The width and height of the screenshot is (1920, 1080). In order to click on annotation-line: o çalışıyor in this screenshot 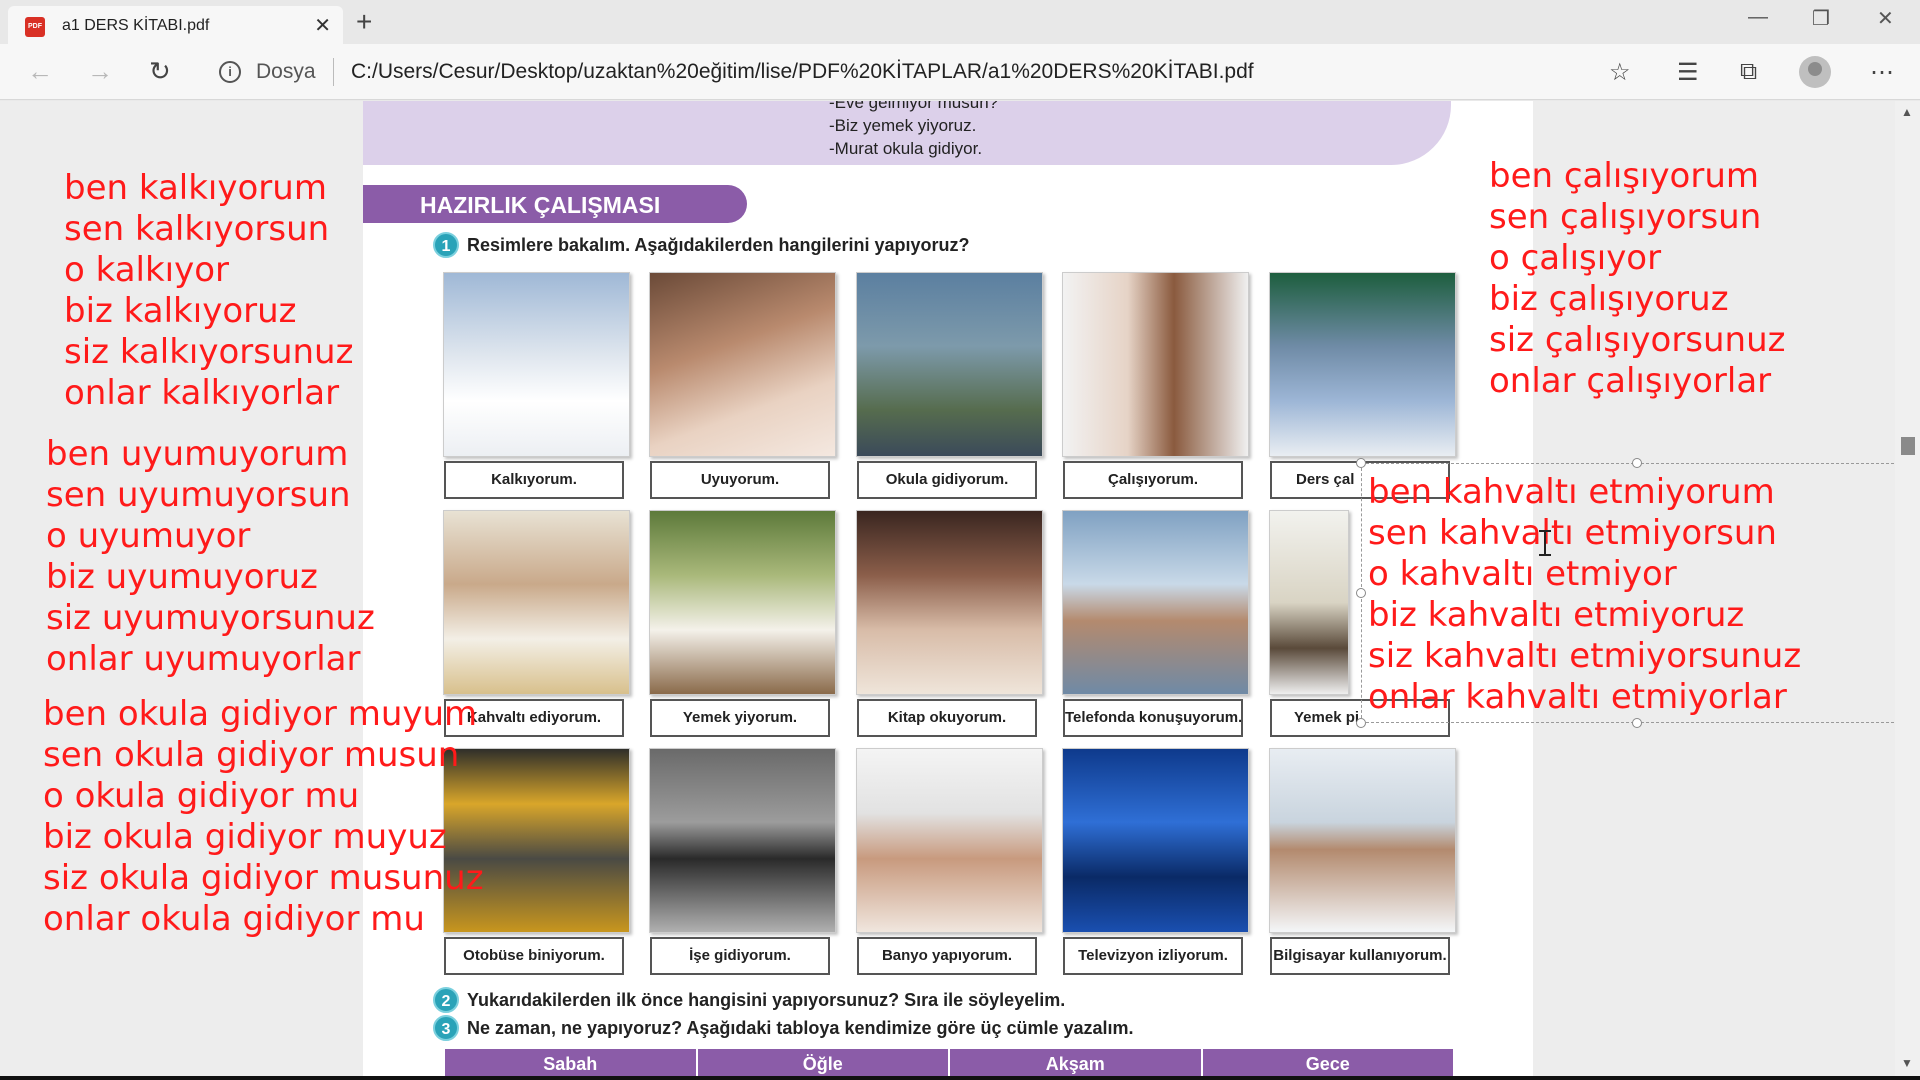, I will do `click(1575, 258)`.